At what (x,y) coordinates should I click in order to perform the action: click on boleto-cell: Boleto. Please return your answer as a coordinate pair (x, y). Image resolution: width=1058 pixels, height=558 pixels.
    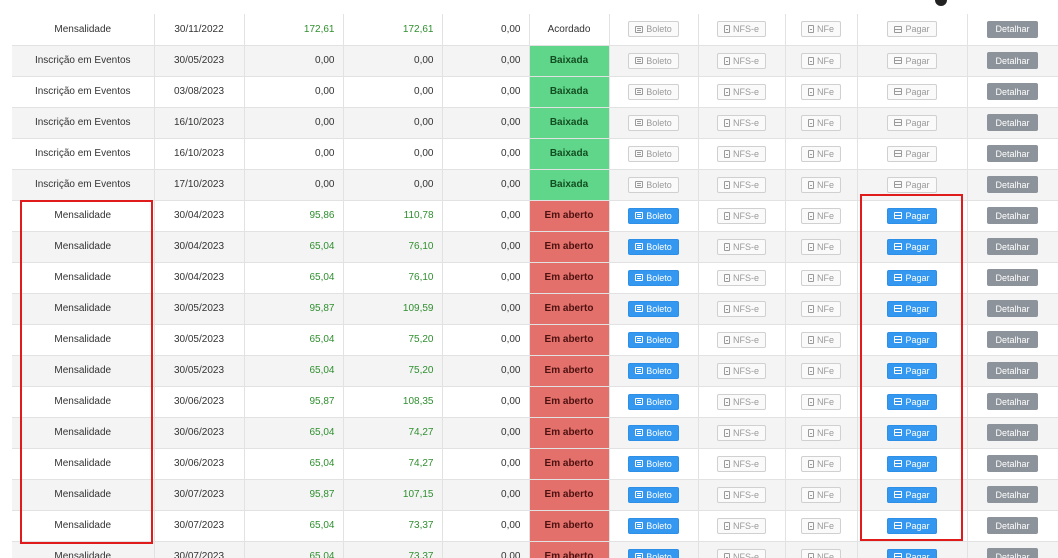
    Looking at the image, I should click on (654, 340).